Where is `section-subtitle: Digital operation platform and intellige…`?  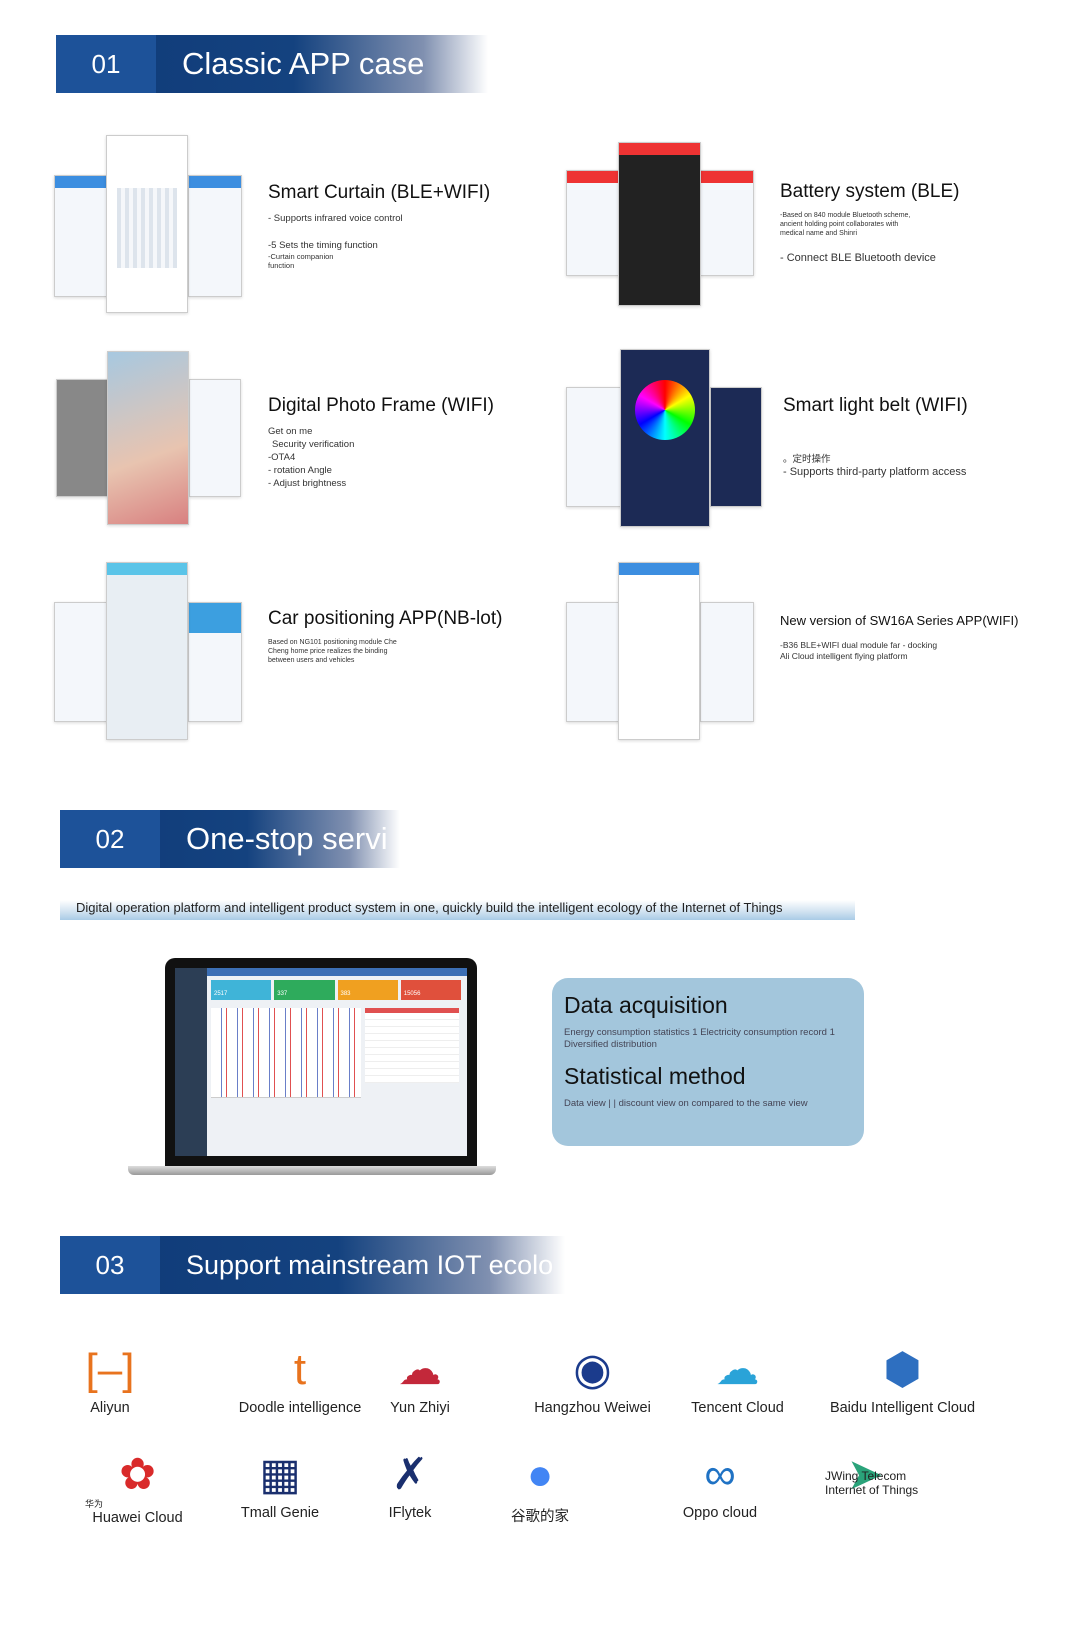 section-subtitle: Digital operation platform and intellige… is located at coordinates (457, 910).